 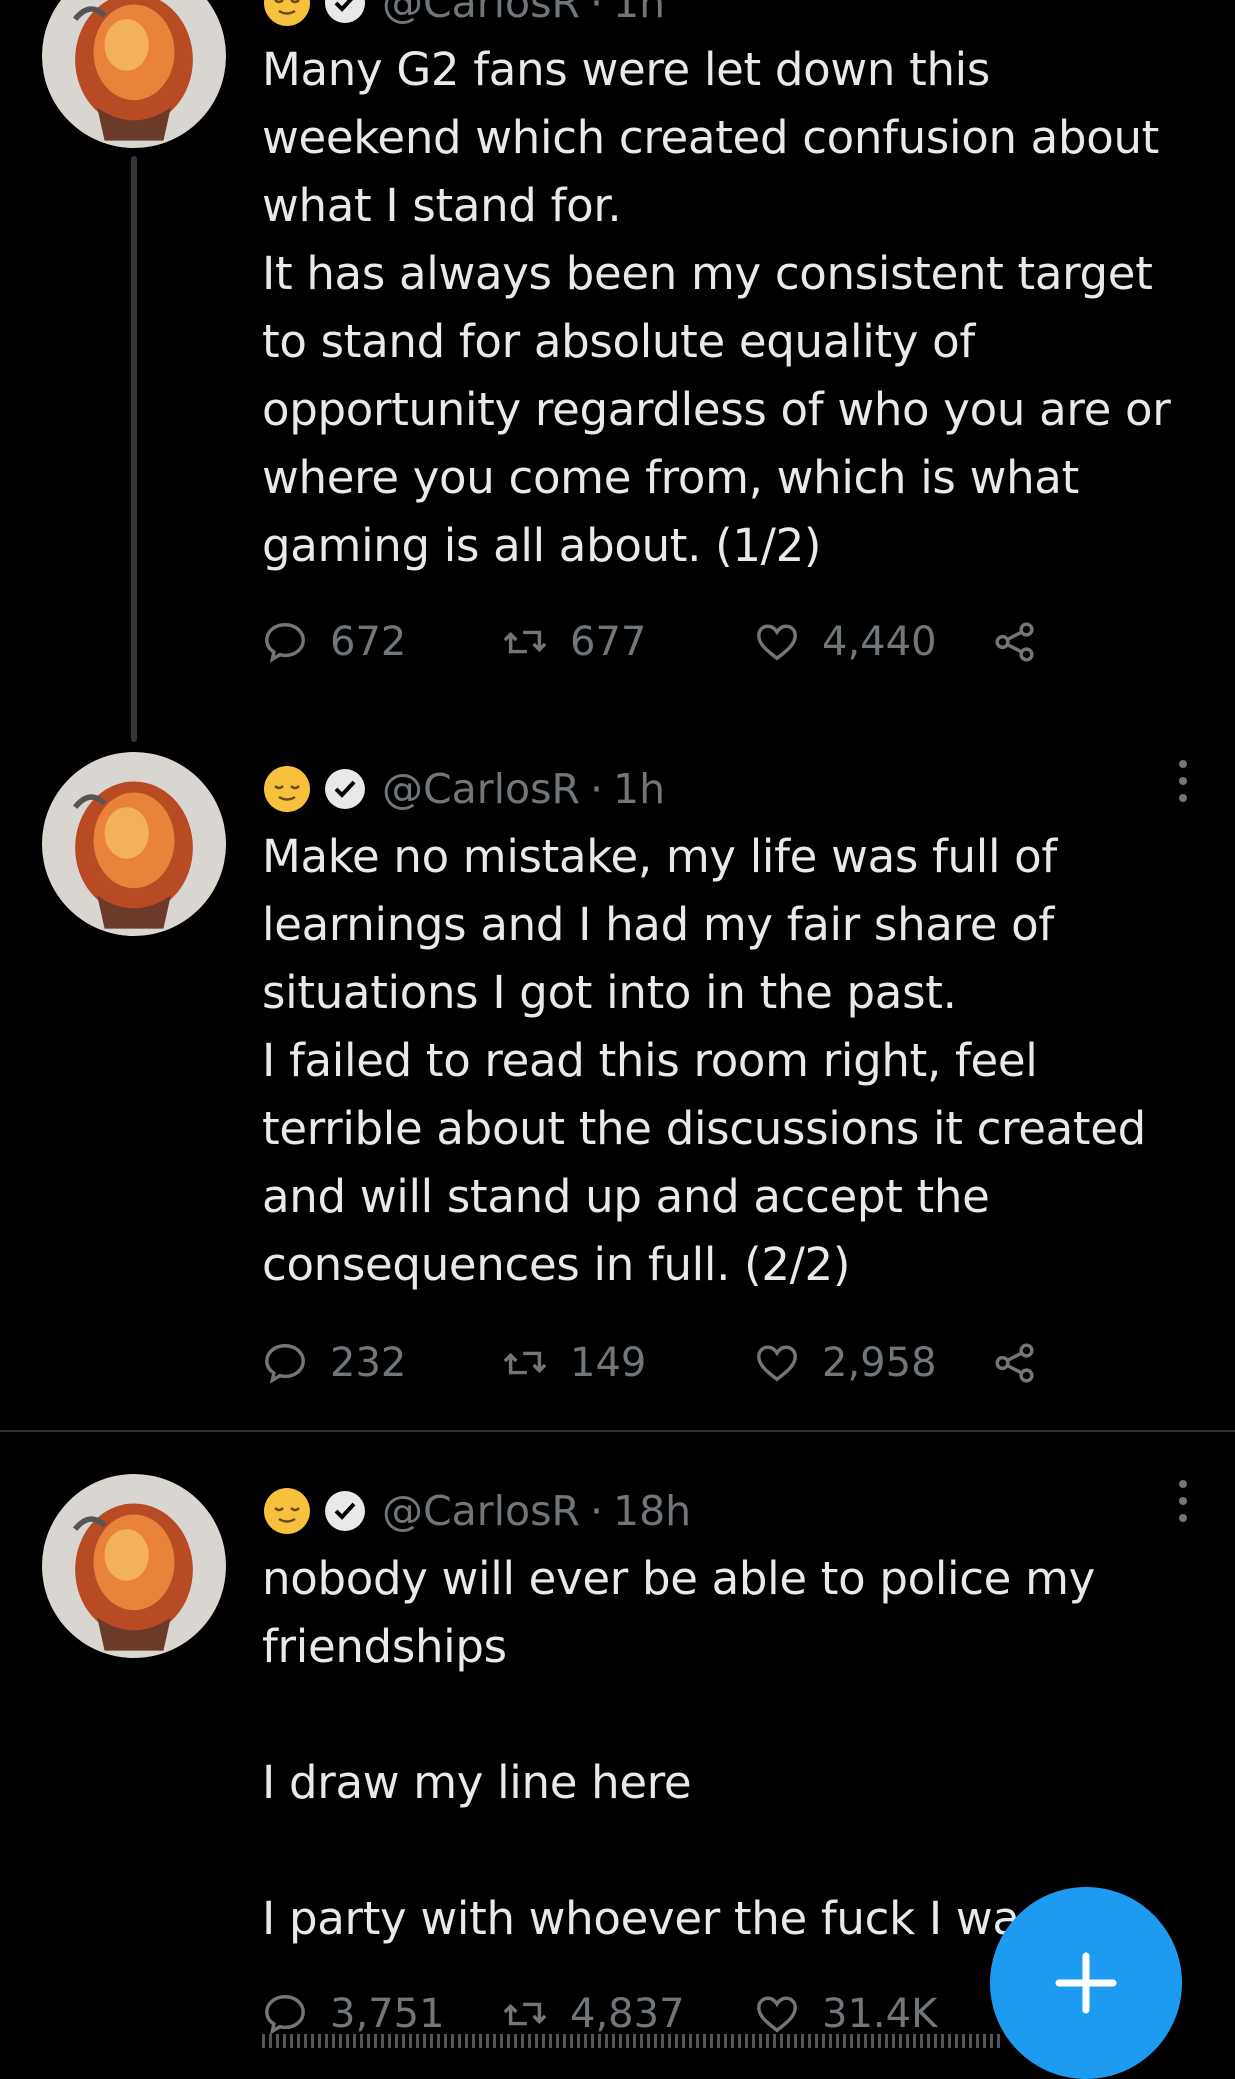 I want to click on like-button: 4,440, so click(x=845, y=642).